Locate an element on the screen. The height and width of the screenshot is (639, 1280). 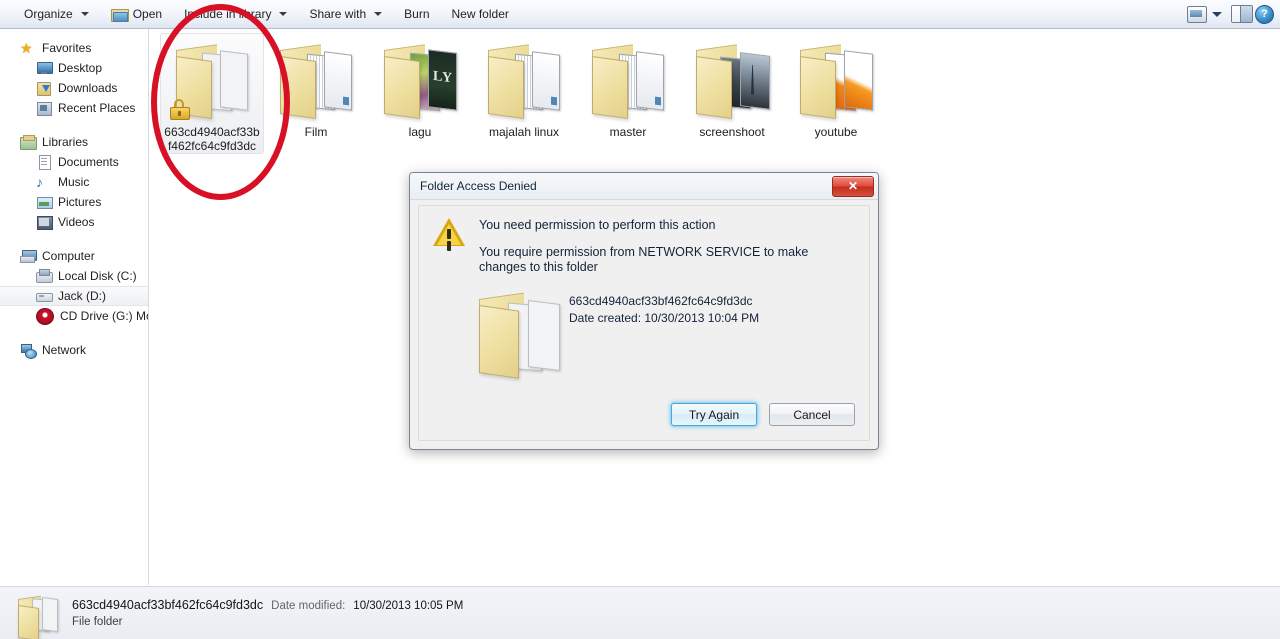
sidebar-label-cd-drive-g: CD Drive (G:) Moder is located at coordinates (104, 316).